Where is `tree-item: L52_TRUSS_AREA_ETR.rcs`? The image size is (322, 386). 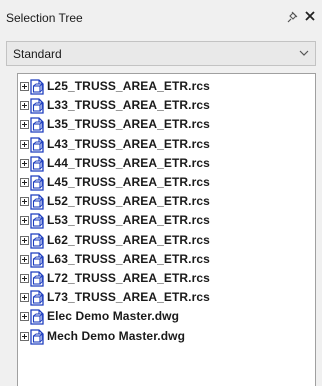 tree-item: L52_TRUSS_AREA_ETR.rcs is located at coordinates (165, 202).